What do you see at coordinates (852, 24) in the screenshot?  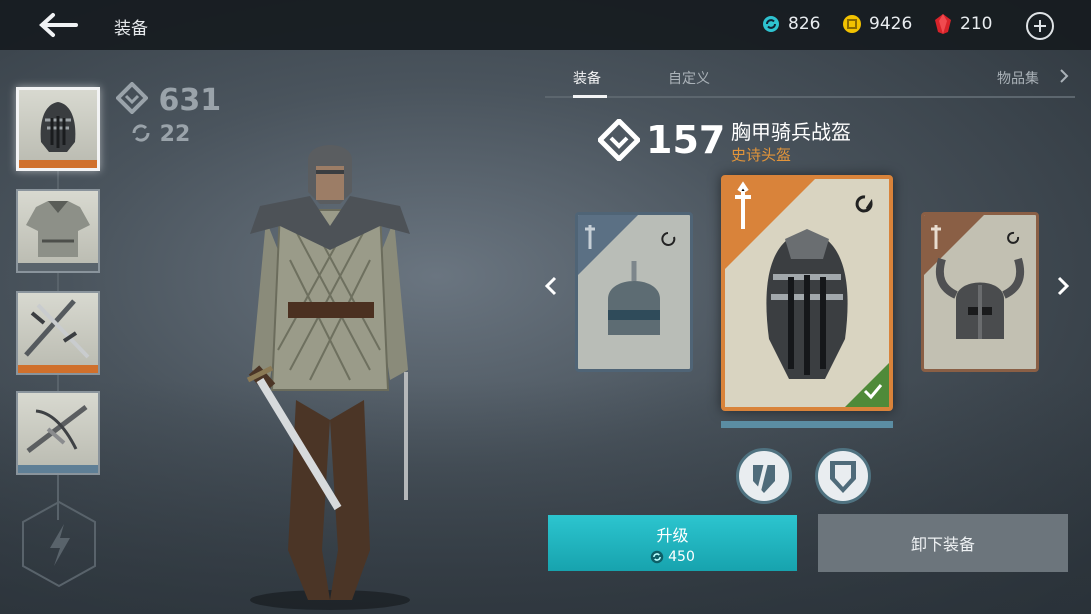 I see `gold-coin-icon` at bounding box center [852, 24].